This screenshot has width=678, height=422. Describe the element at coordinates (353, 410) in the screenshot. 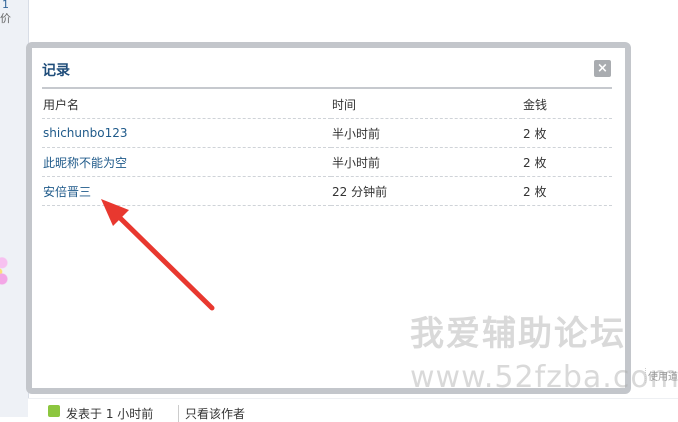

I see `post-meta-bar: 发表于 1 小时前 只看该作者` at that location.